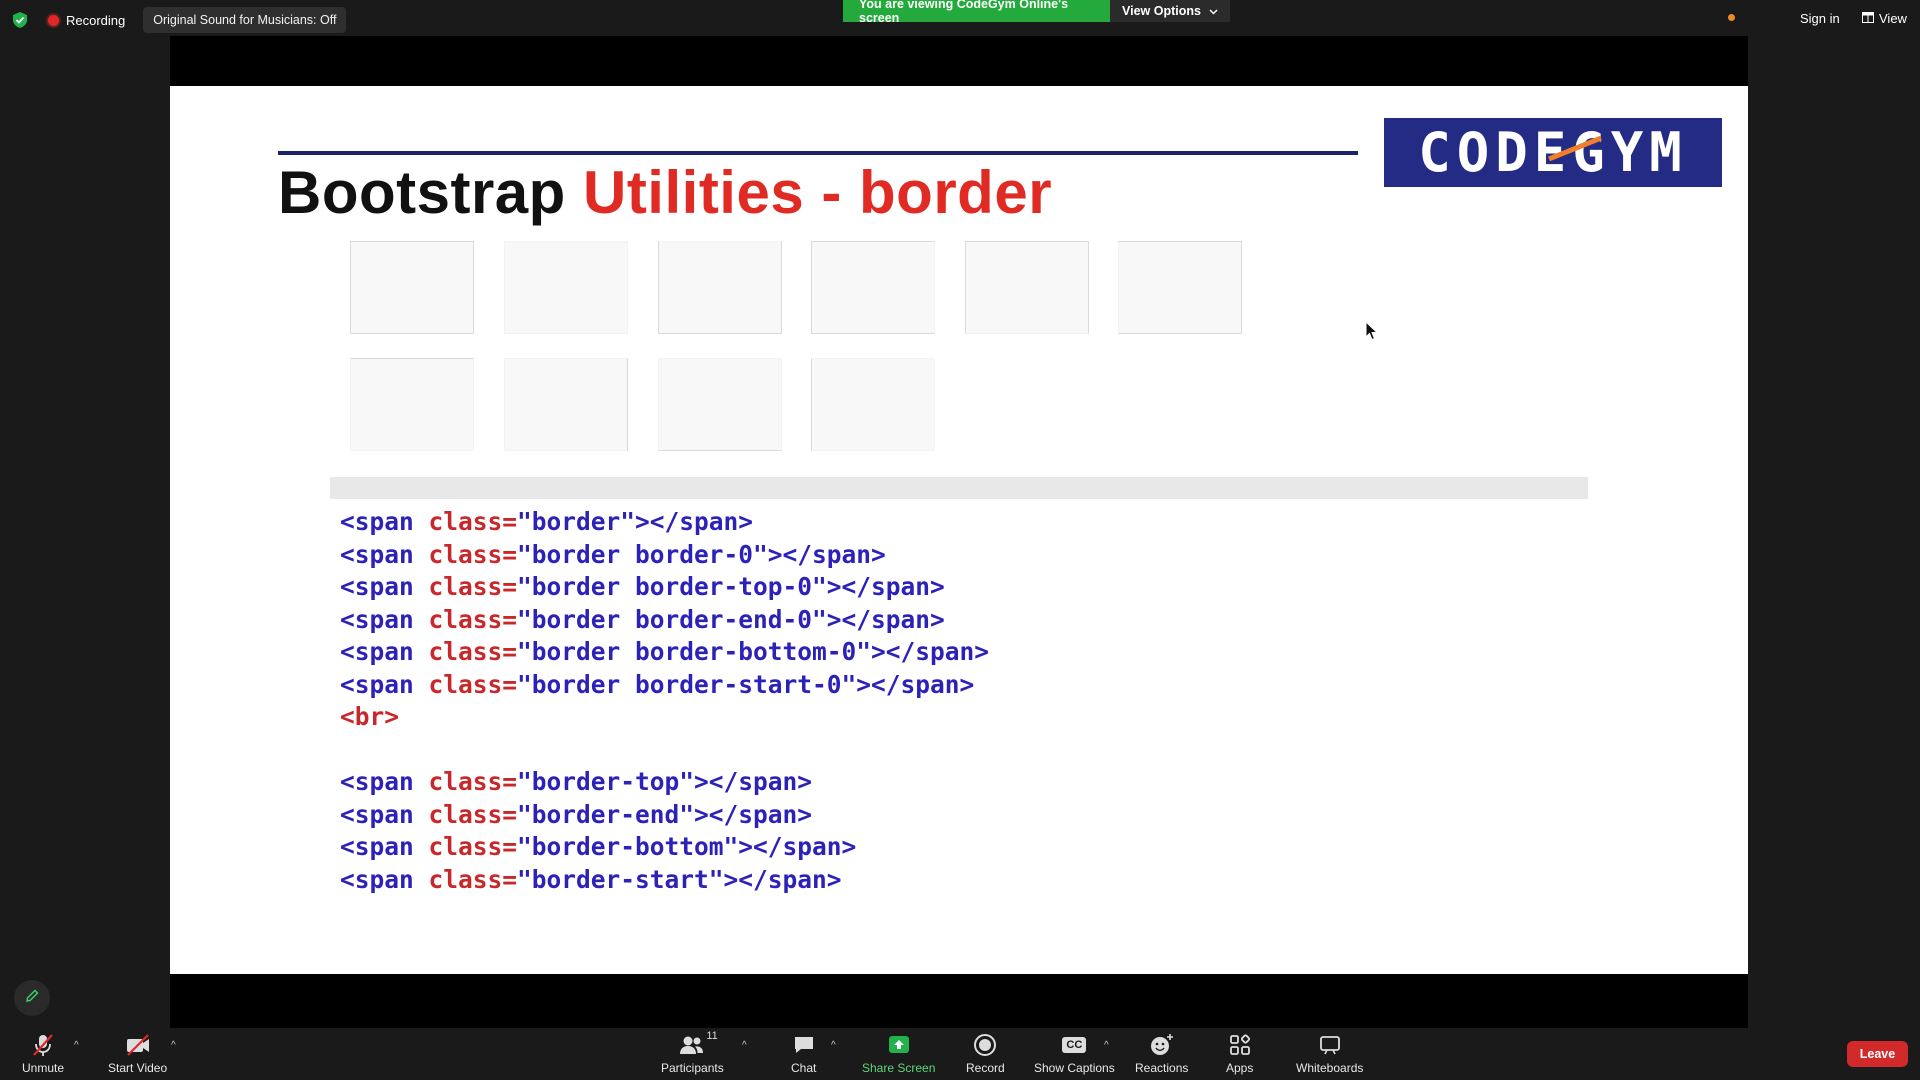 The width and height of the screenshot is (1920, 1080). Describe the element at coordinates (698, 1044) in the screenshot. I see `participants-icon: 11` at that location.